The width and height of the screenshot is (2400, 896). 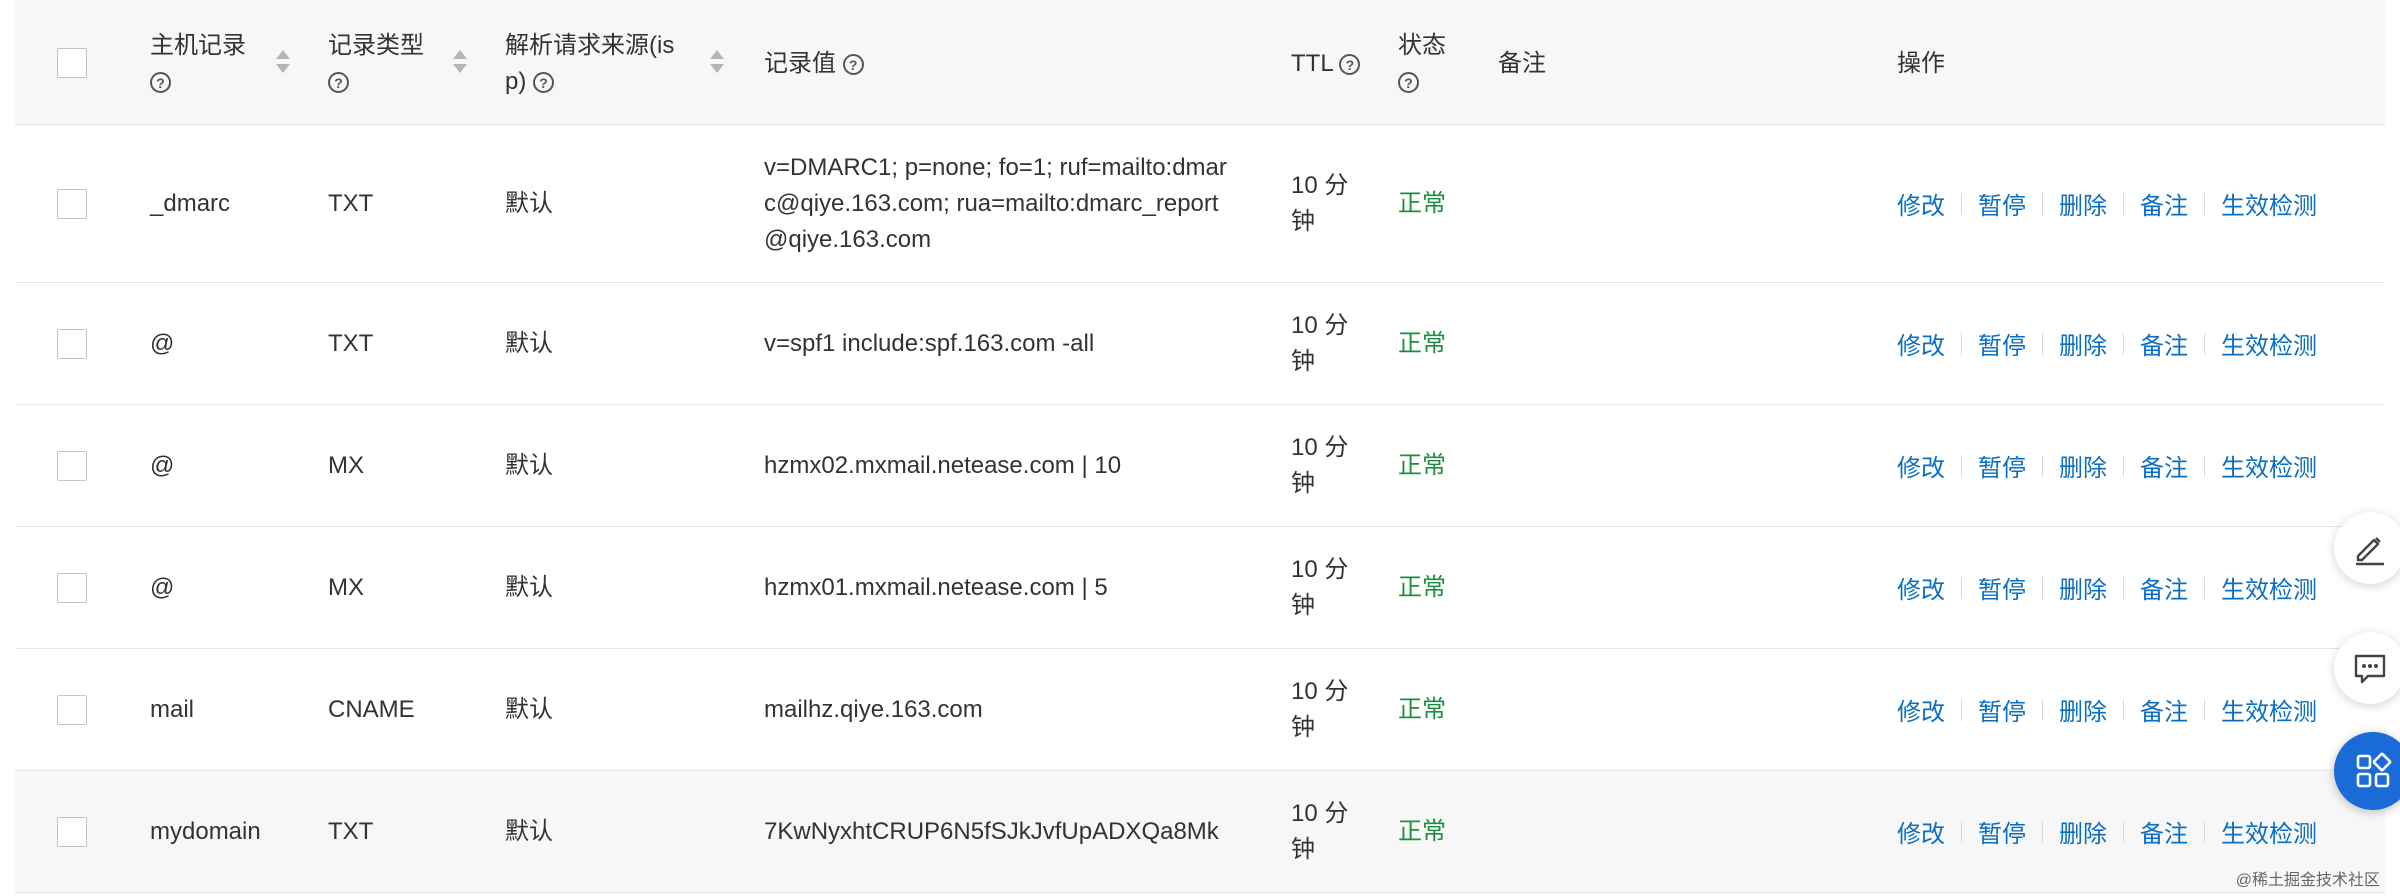 What do you see at coordinates (936, 588) in the screenshot?
I see `value-cell: hzmx01.mxmail.netease.com | 5` at bounding box center [936, 588].